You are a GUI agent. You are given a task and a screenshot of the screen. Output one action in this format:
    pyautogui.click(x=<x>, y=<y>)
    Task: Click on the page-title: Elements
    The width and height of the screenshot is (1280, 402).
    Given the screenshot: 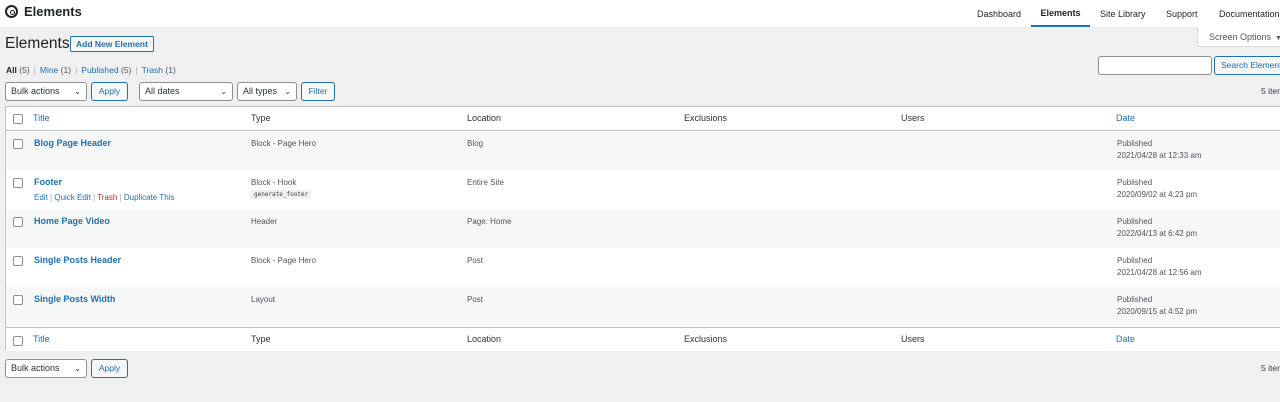 What is the action you would take?
    pyautogui.click(x=37, y=43)
    